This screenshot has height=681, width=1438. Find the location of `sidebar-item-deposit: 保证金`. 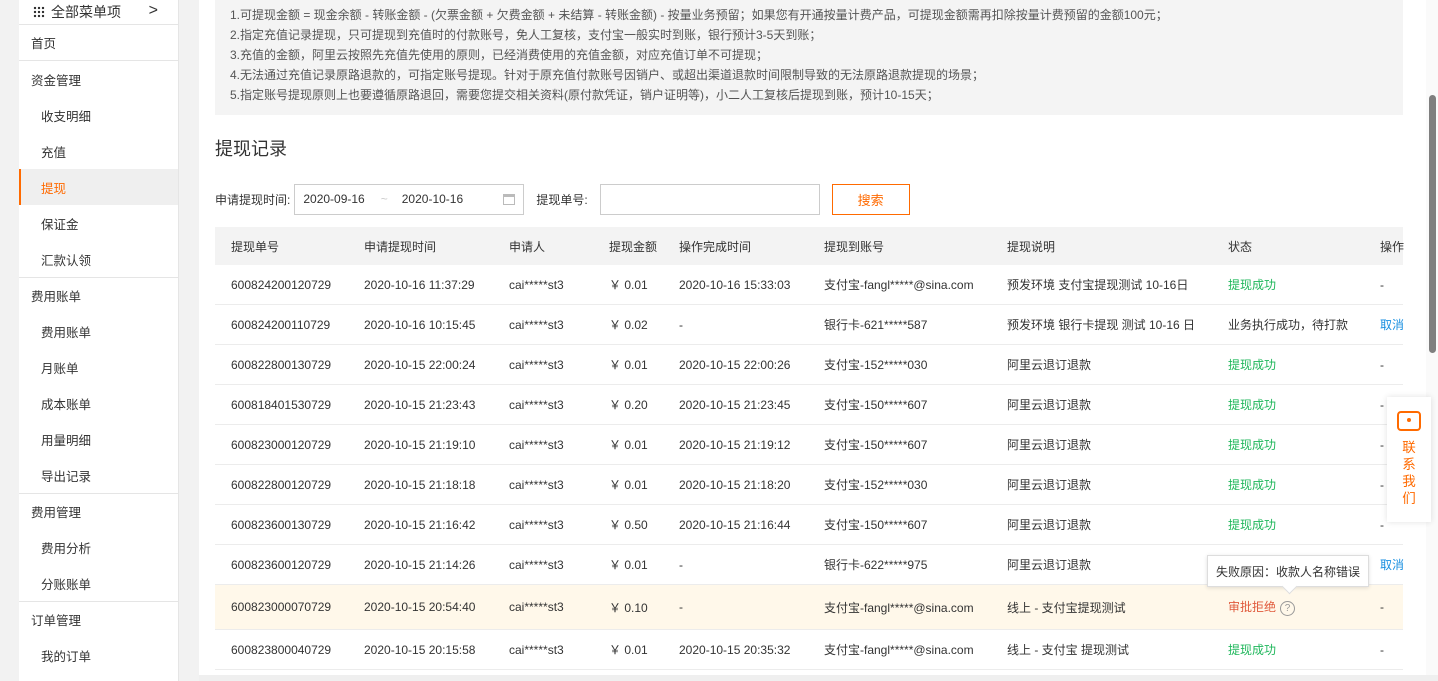

sidebar-item-deposit: 保证金 is located at coordinates (98, 223).